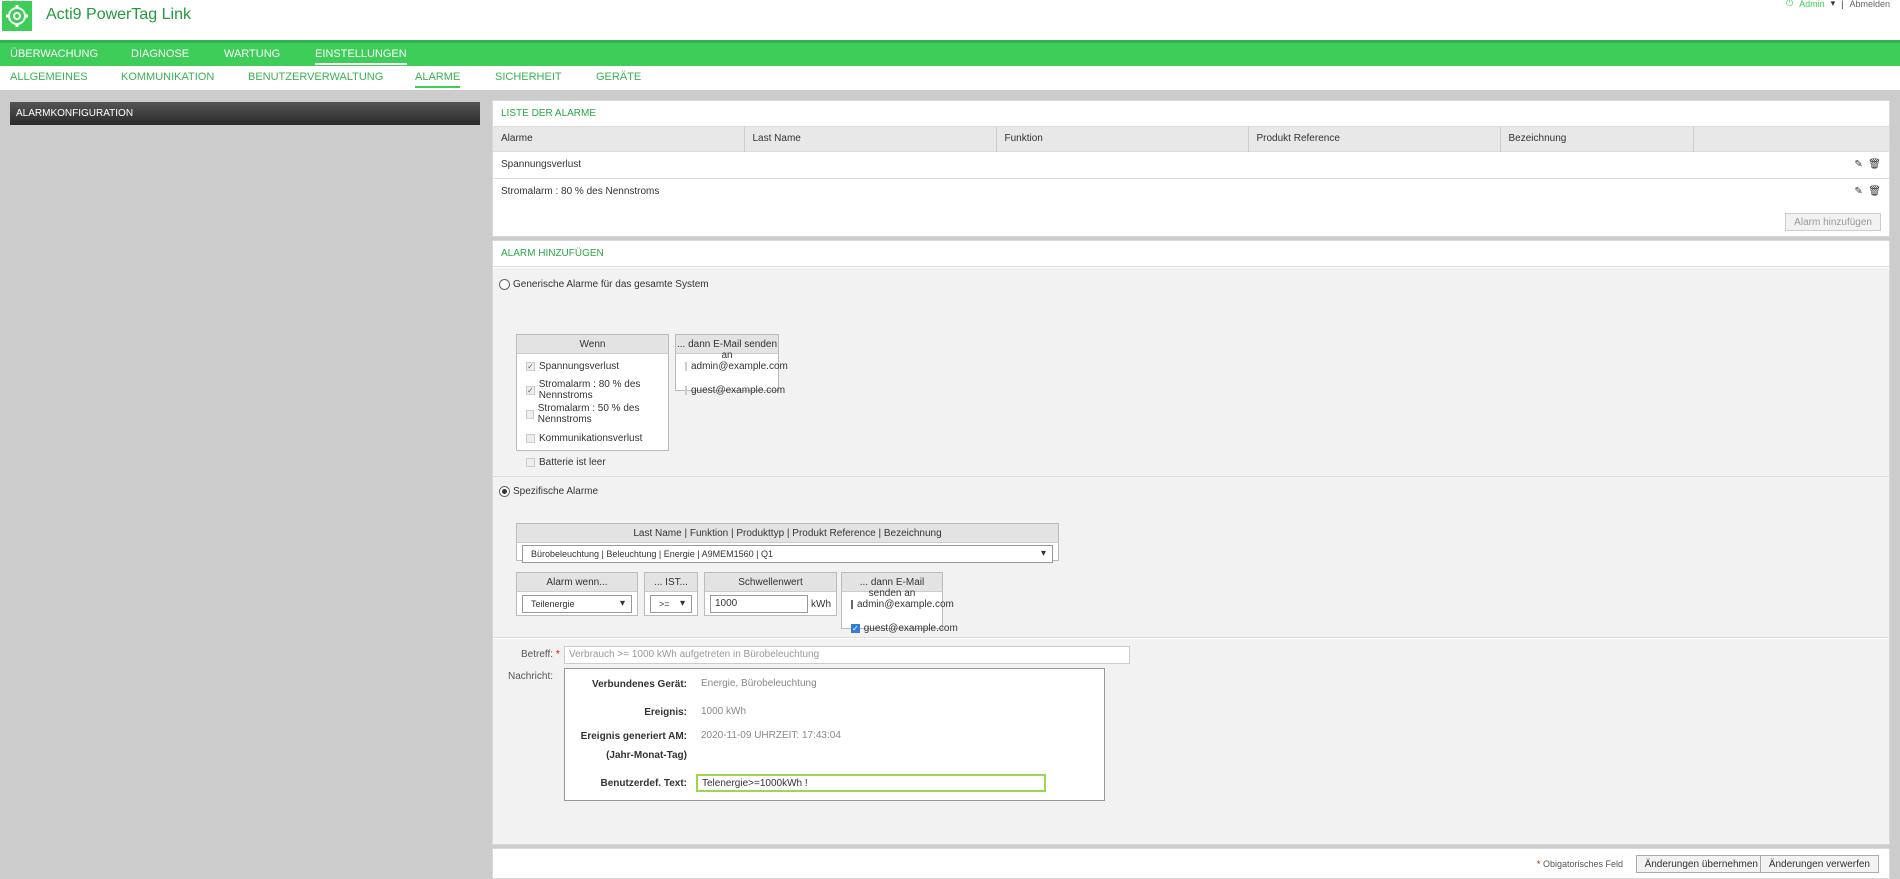  I want to click on add-alarm-title: ALARM HINZUFÜGEN, so click(1191, 254).